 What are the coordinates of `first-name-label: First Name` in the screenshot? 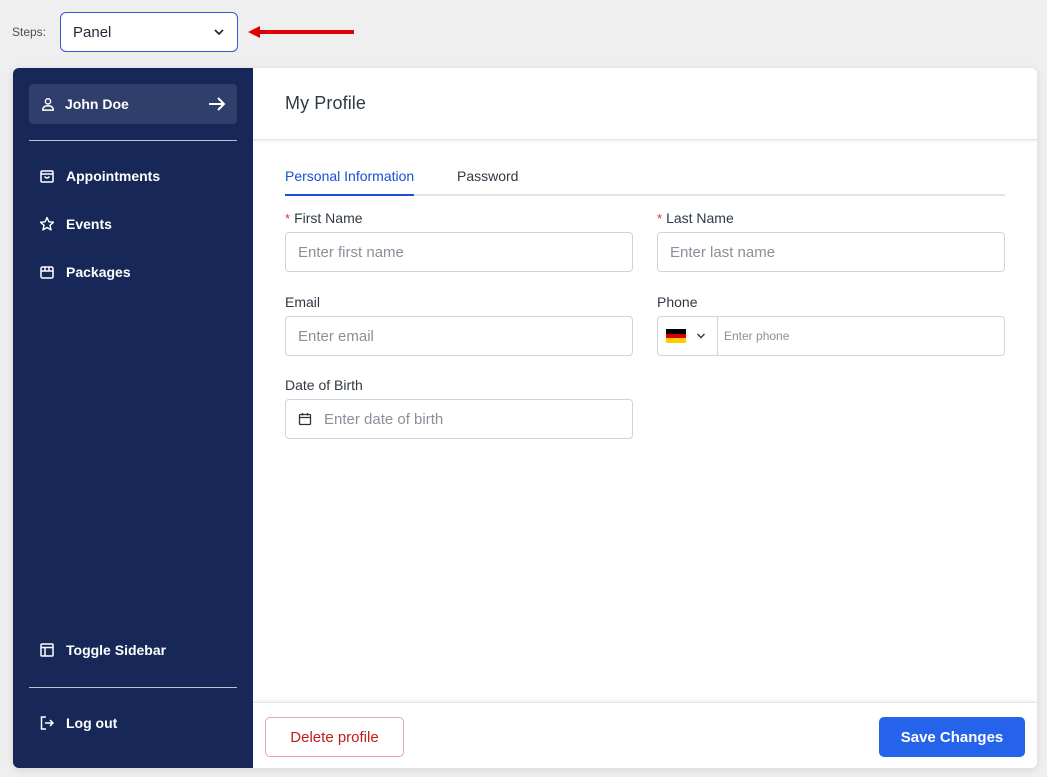 It's located at (328, 218).